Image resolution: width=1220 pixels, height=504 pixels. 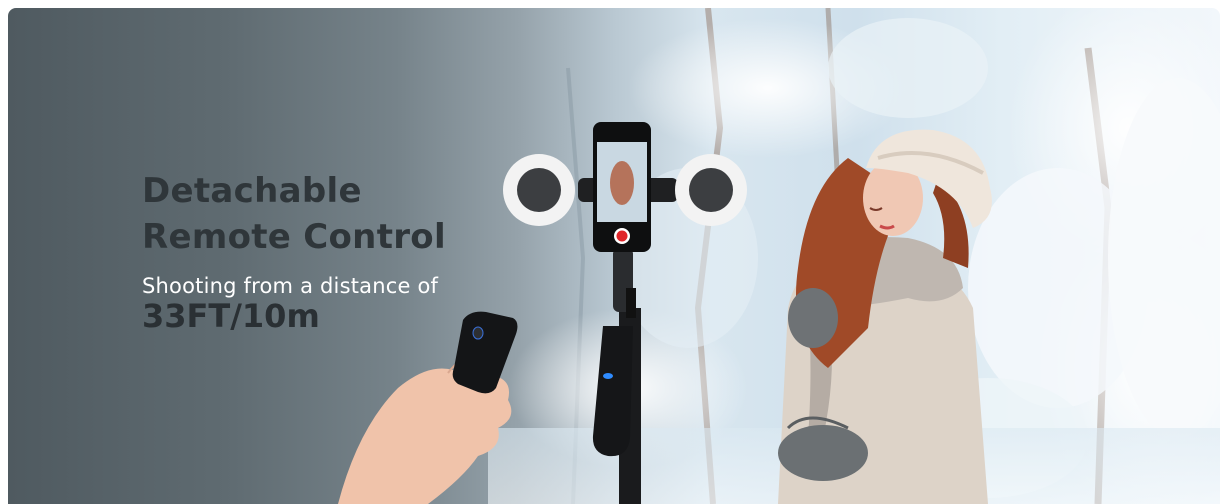 I want to click on bluetooth-remote-icon, so click(x=485, y=352).